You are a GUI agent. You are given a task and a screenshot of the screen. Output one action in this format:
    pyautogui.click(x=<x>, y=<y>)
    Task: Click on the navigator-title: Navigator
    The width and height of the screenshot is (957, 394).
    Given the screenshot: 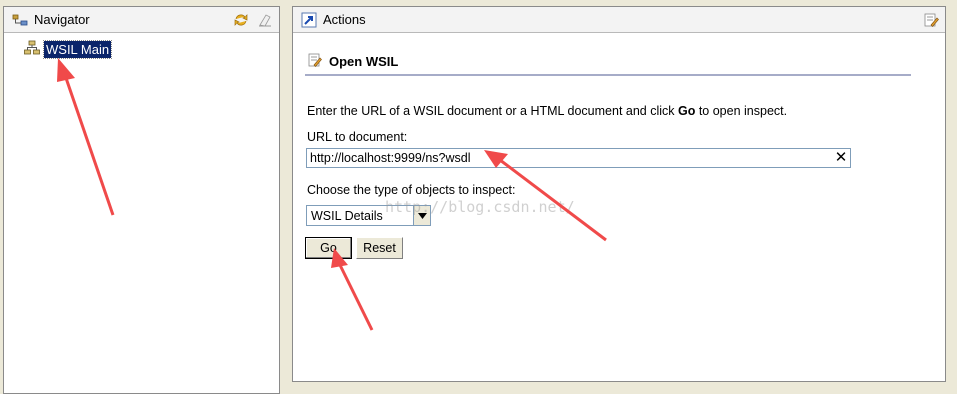 What is the action you would take?
    pyautogui.click(x=62, y=19)
    